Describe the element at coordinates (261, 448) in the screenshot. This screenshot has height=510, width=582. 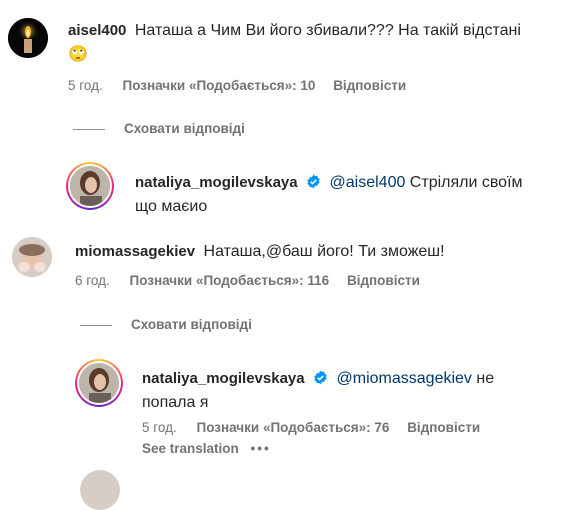
I see `more-options-icon: •••` at that location.